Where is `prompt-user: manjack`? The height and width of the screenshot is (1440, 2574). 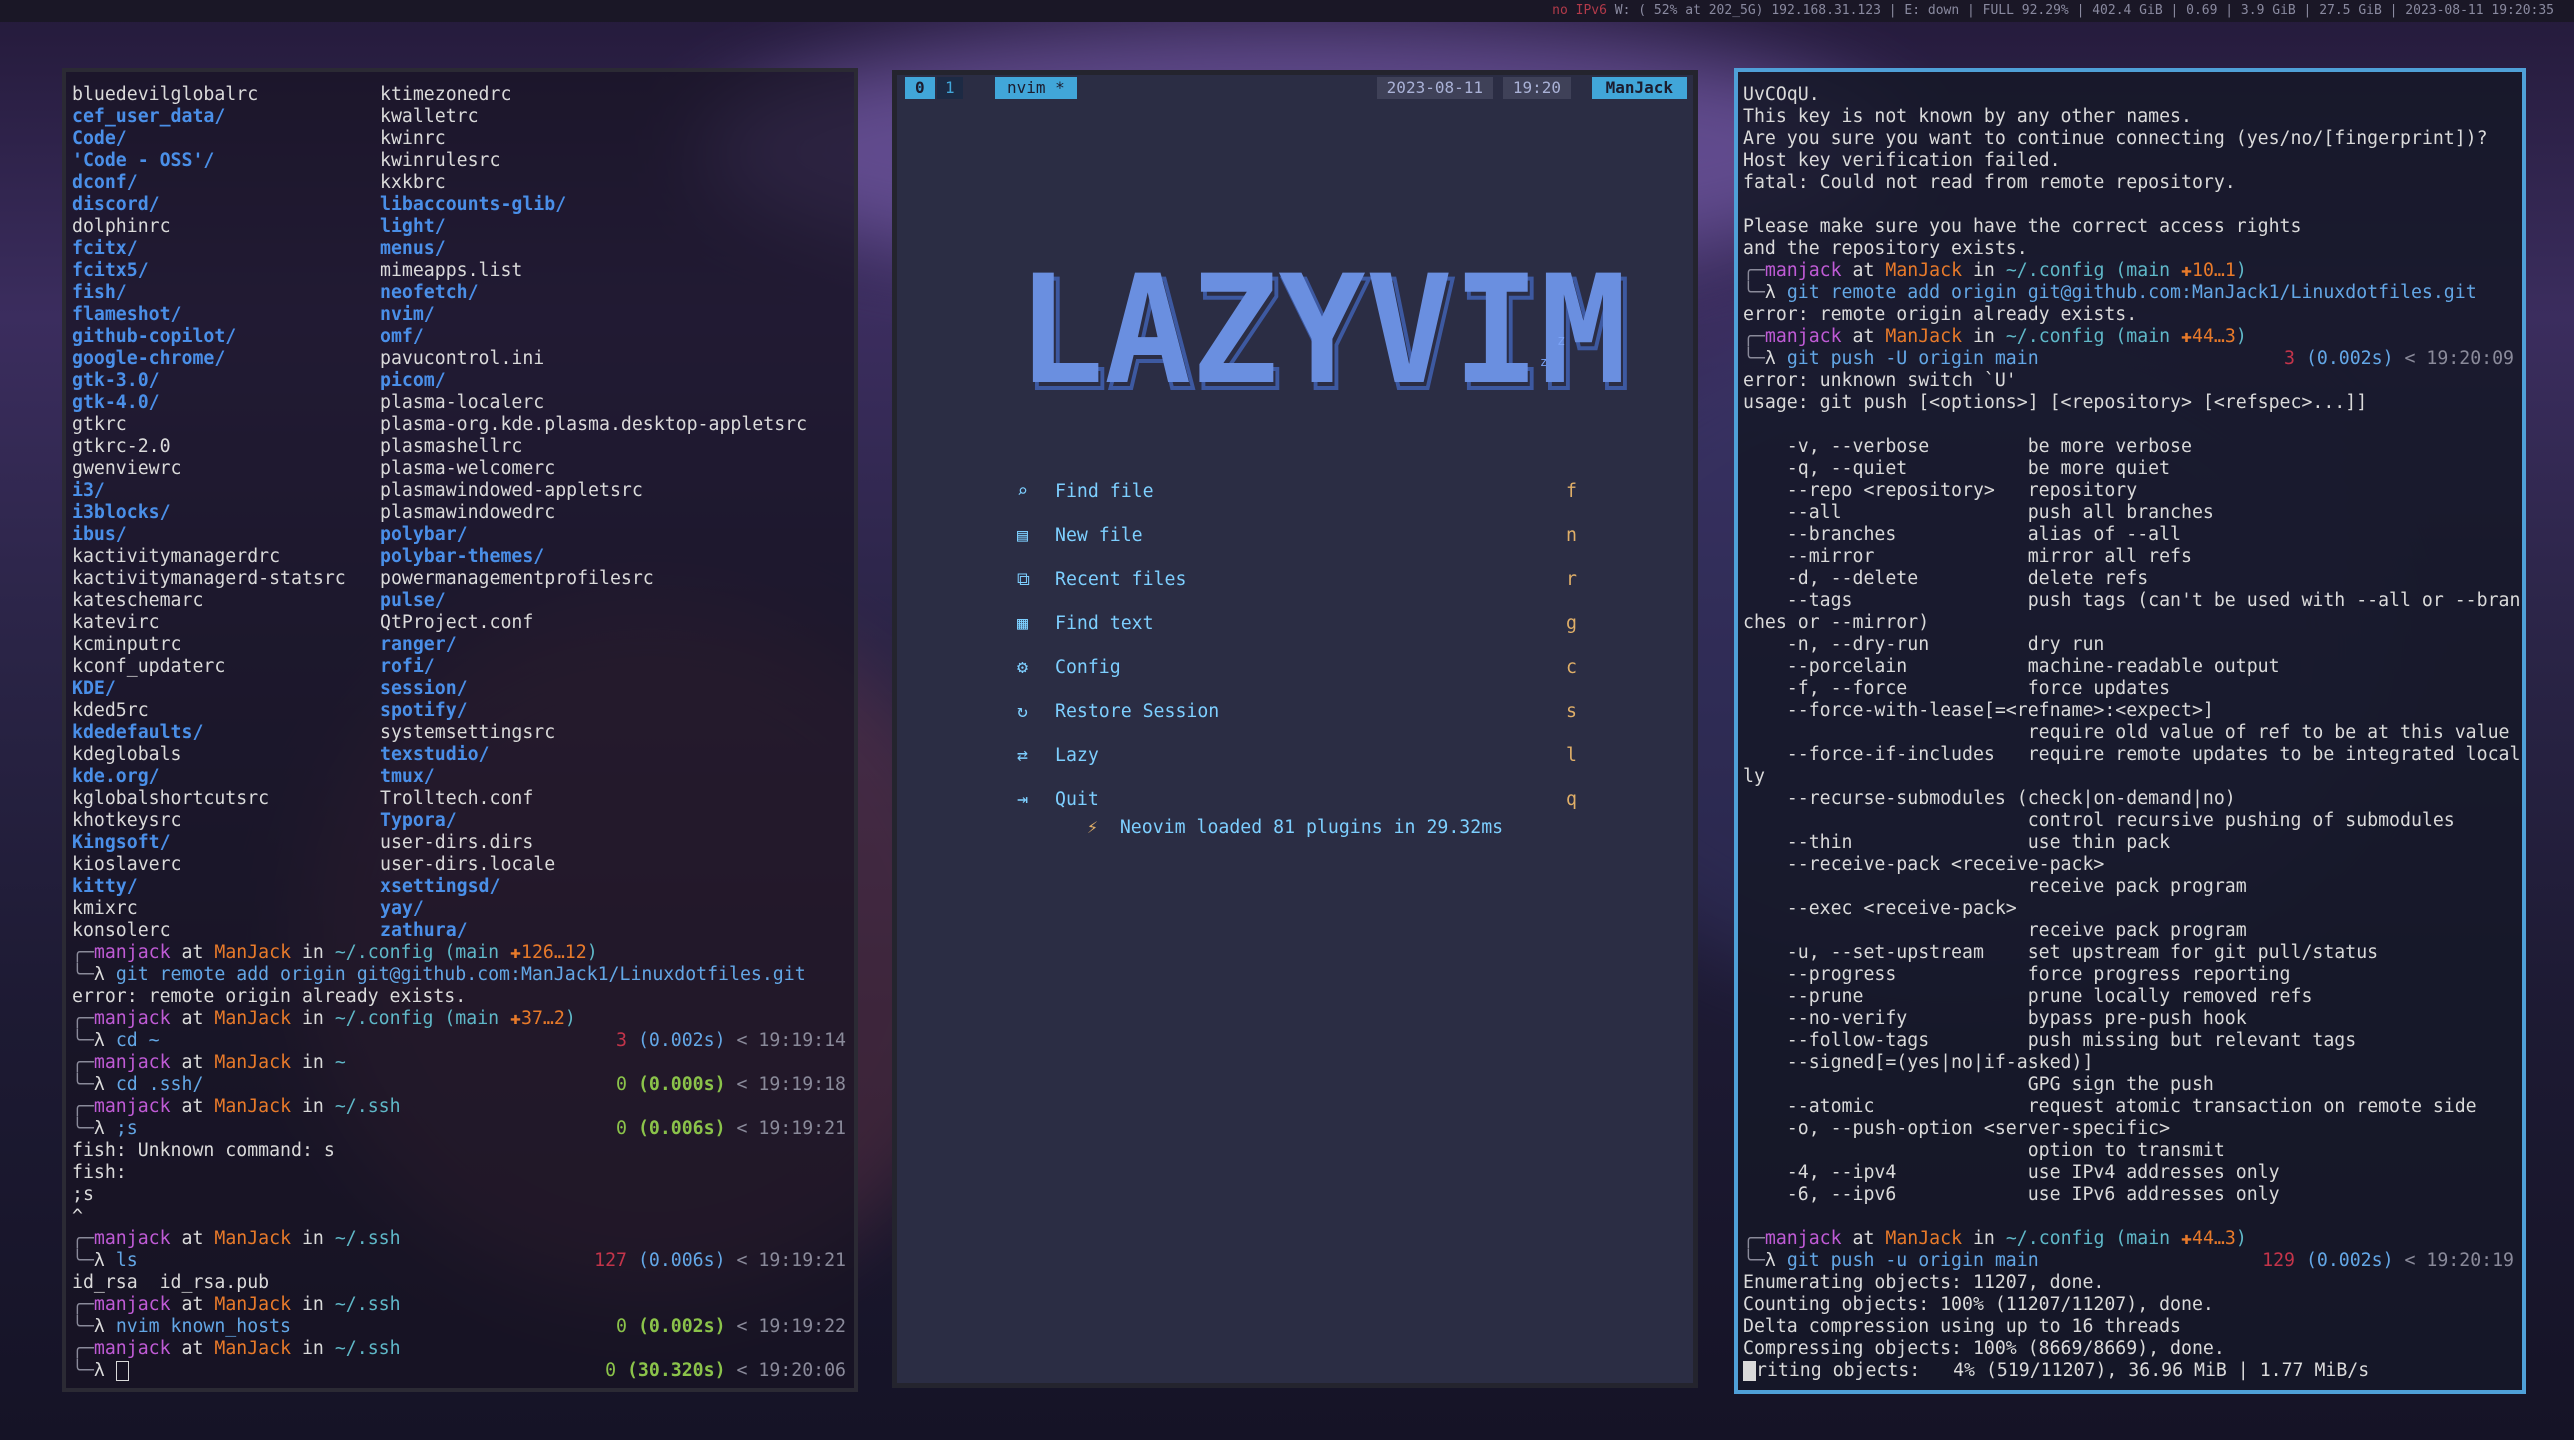 prompt-user: manjack is located at coordinates (132, 1348).